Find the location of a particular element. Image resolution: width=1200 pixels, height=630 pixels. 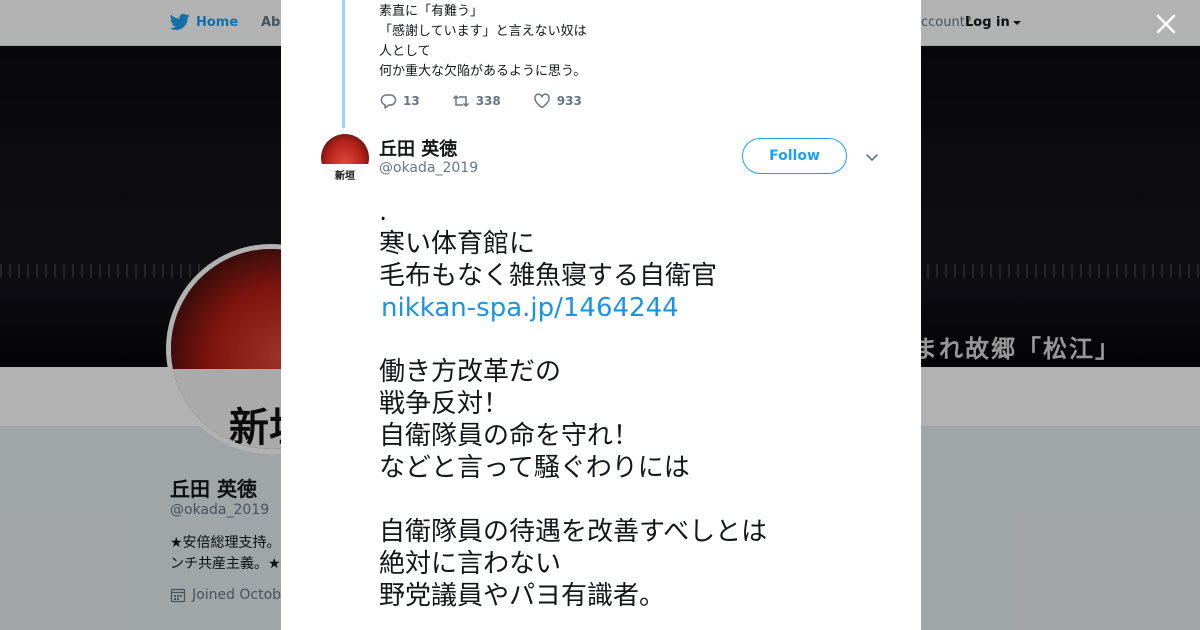

close-button is located at coordinates (1166, 24).